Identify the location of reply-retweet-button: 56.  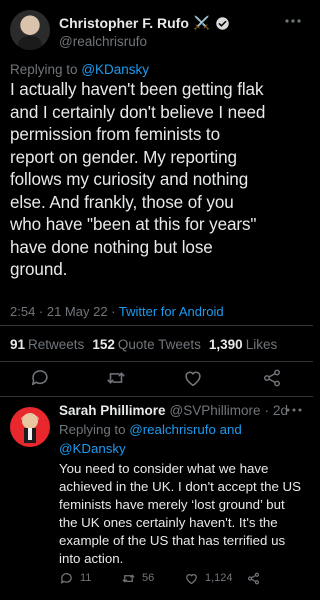
(137, 578).